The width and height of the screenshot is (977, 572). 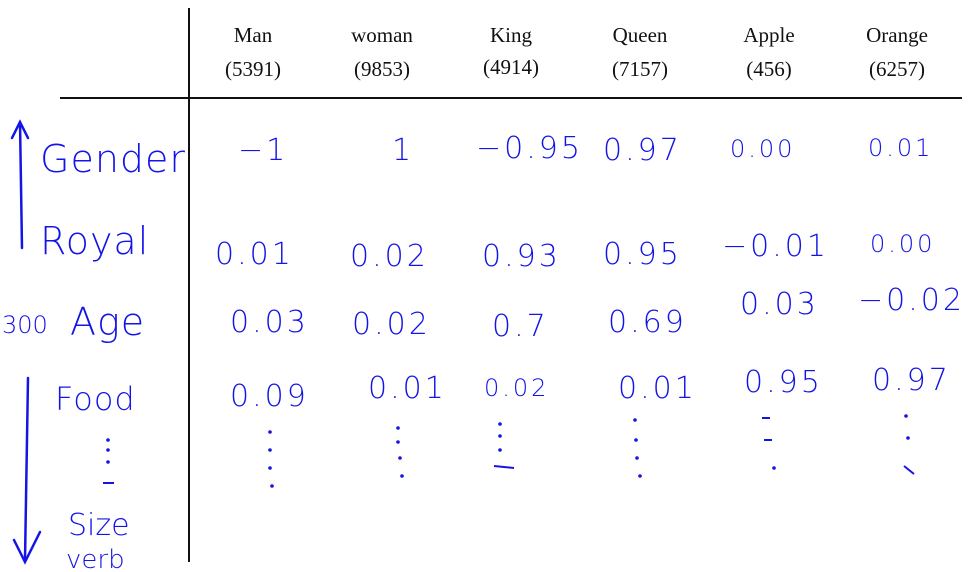 What do you see at coordinates (94, 241) in the screenshot?
I see `row-label-royal: Royal` at bounding box center [94, 241].